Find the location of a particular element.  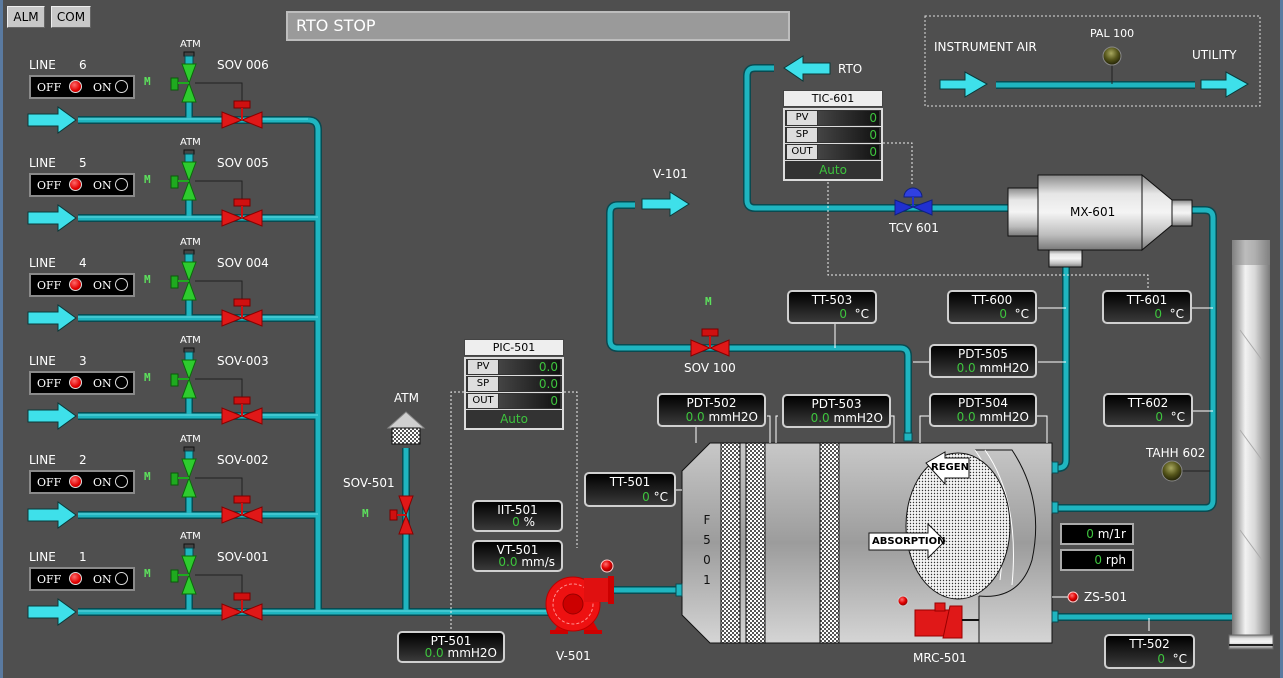

on-lamp-icon is located at coordinates (121, 382).